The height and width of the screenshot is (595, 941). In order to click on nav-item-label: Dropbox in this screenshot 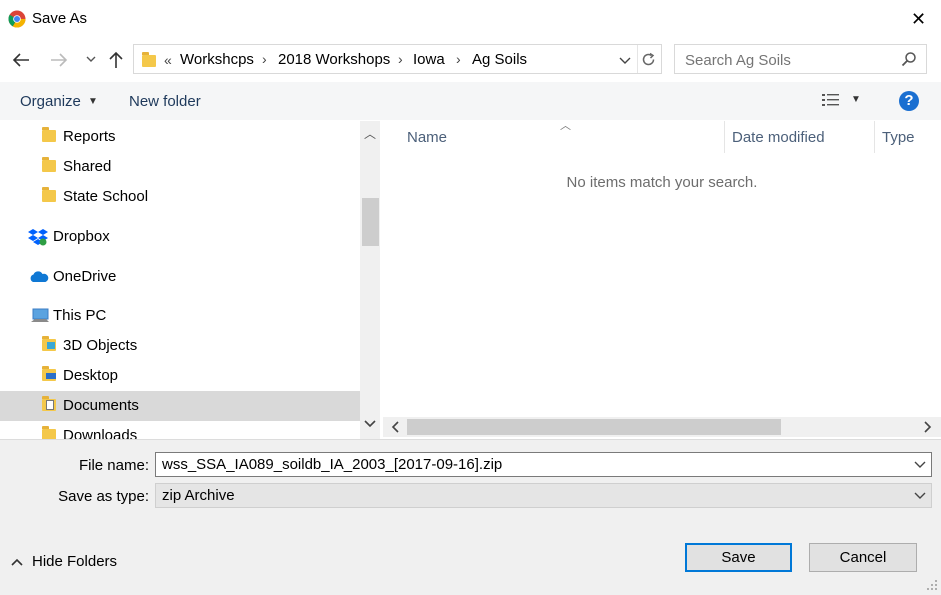, I will do `click(81, 236)`.